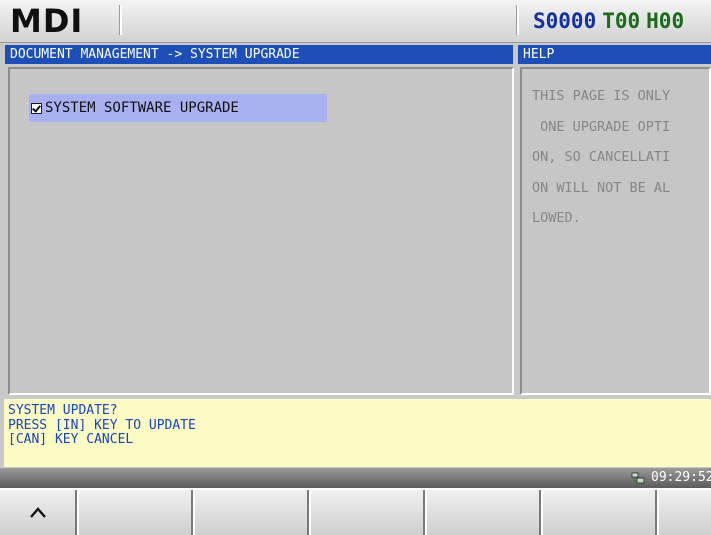 The height and width of the screenshot is (535, 711). I want to click on machine-status: S0000 T00 H00, so click(611, 21).